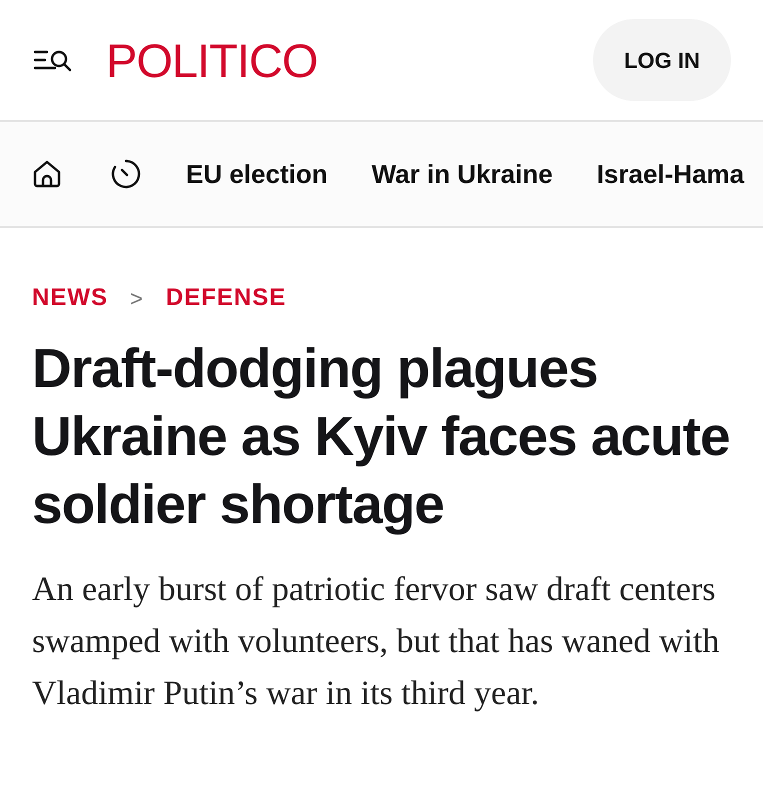 The image size is (763, 800). Describe the element at coordinates (257, 174) in the screenshot. I see `nav-link: EU election` at that location.